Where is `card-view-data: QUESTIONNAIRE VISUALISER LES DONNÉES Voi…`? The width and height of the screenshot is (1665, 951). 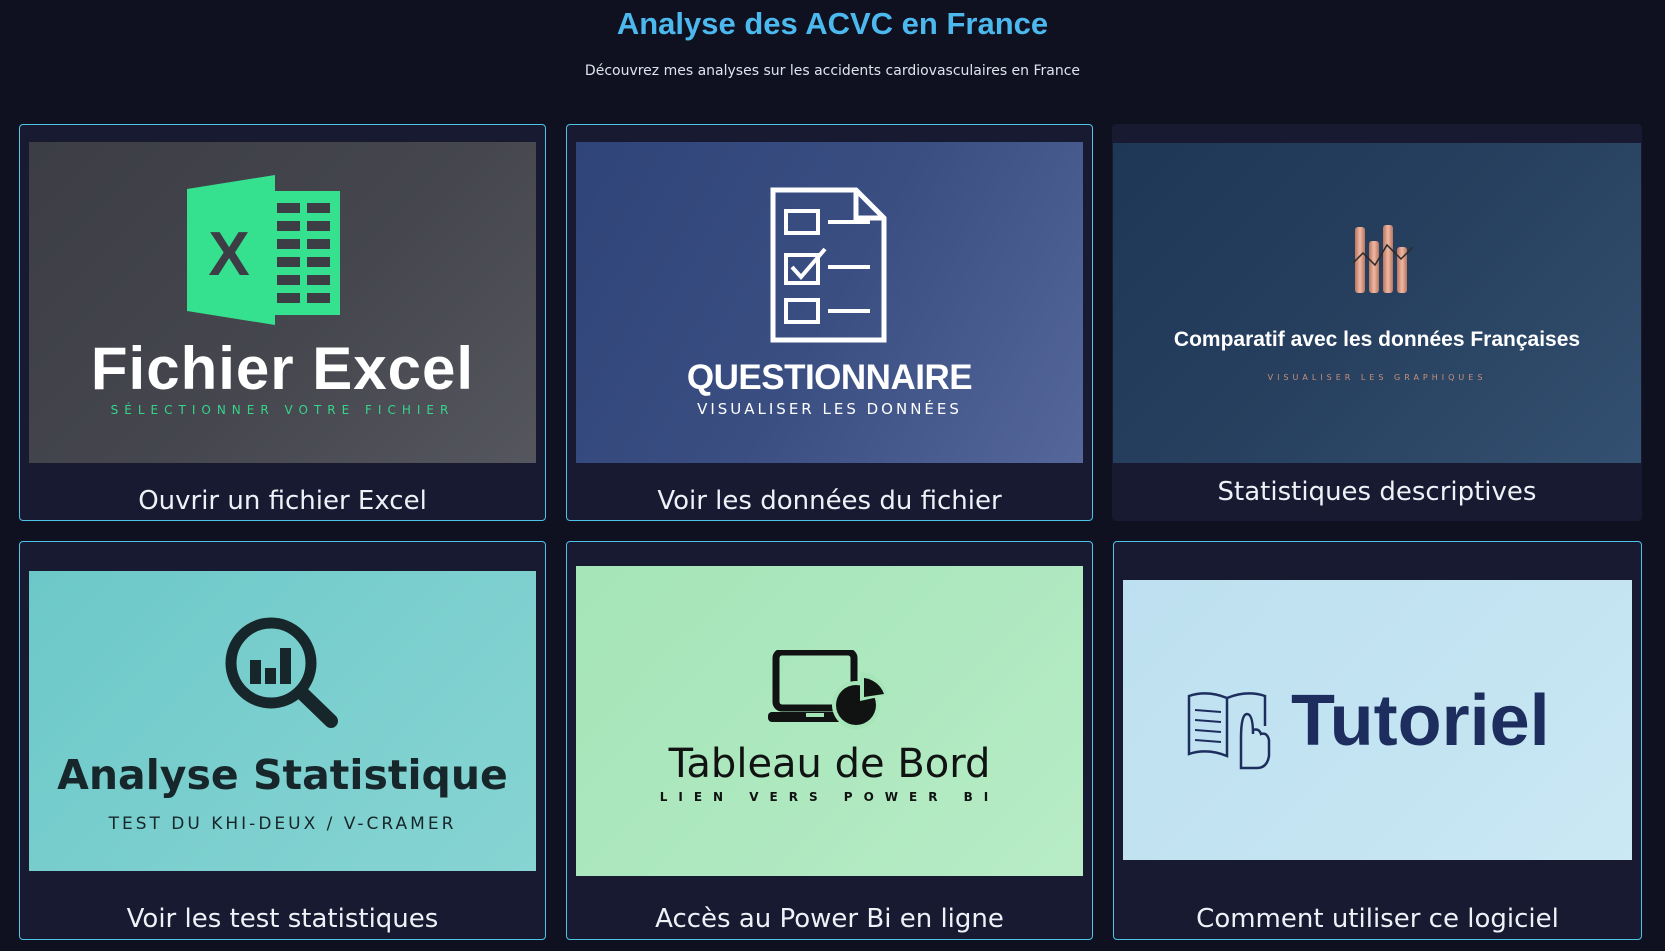
card-view-data: QUESTIONNAIRE VISUALISER LES DONNÉES Voi… is located at coordinates (829, 322).